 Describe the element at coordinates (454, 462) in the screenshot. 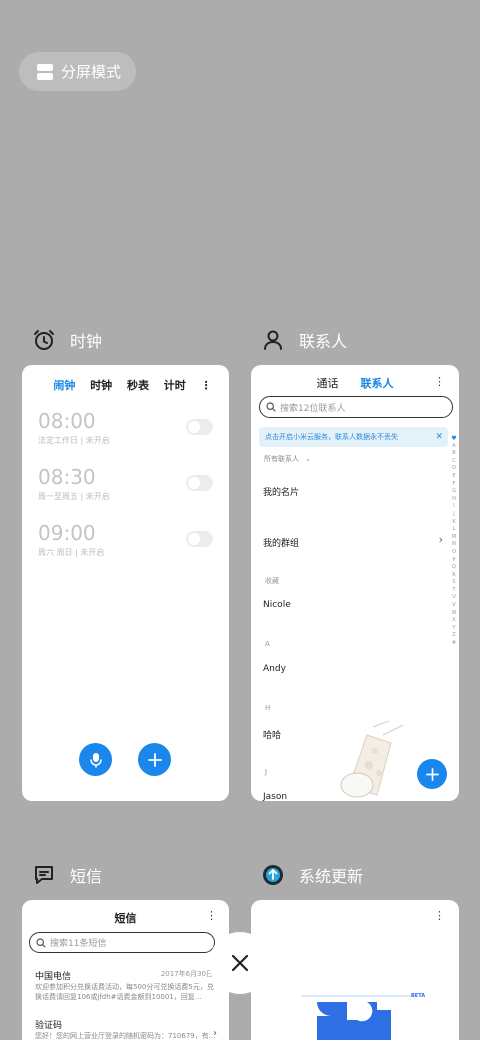

I see `index-letter: C` at that location.